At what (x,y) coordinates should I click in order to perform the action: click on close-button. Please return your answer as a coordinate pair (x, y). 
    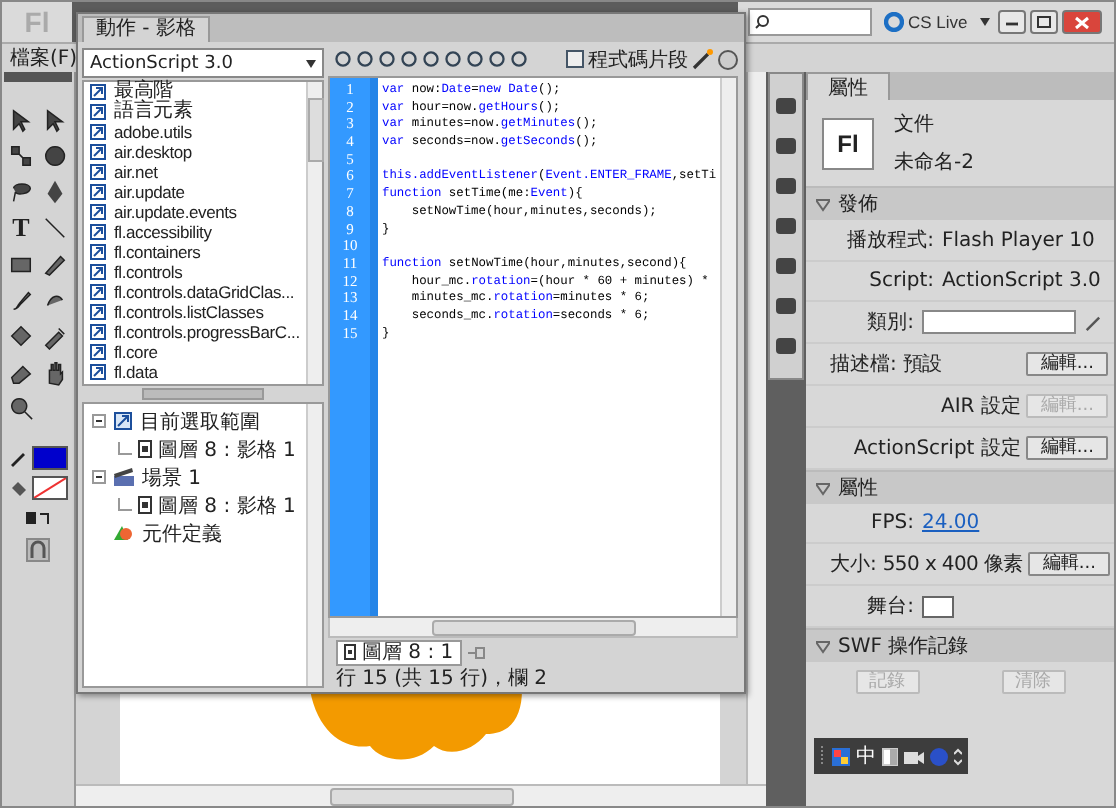
    Looking at the image, I should click on (1081, 22).